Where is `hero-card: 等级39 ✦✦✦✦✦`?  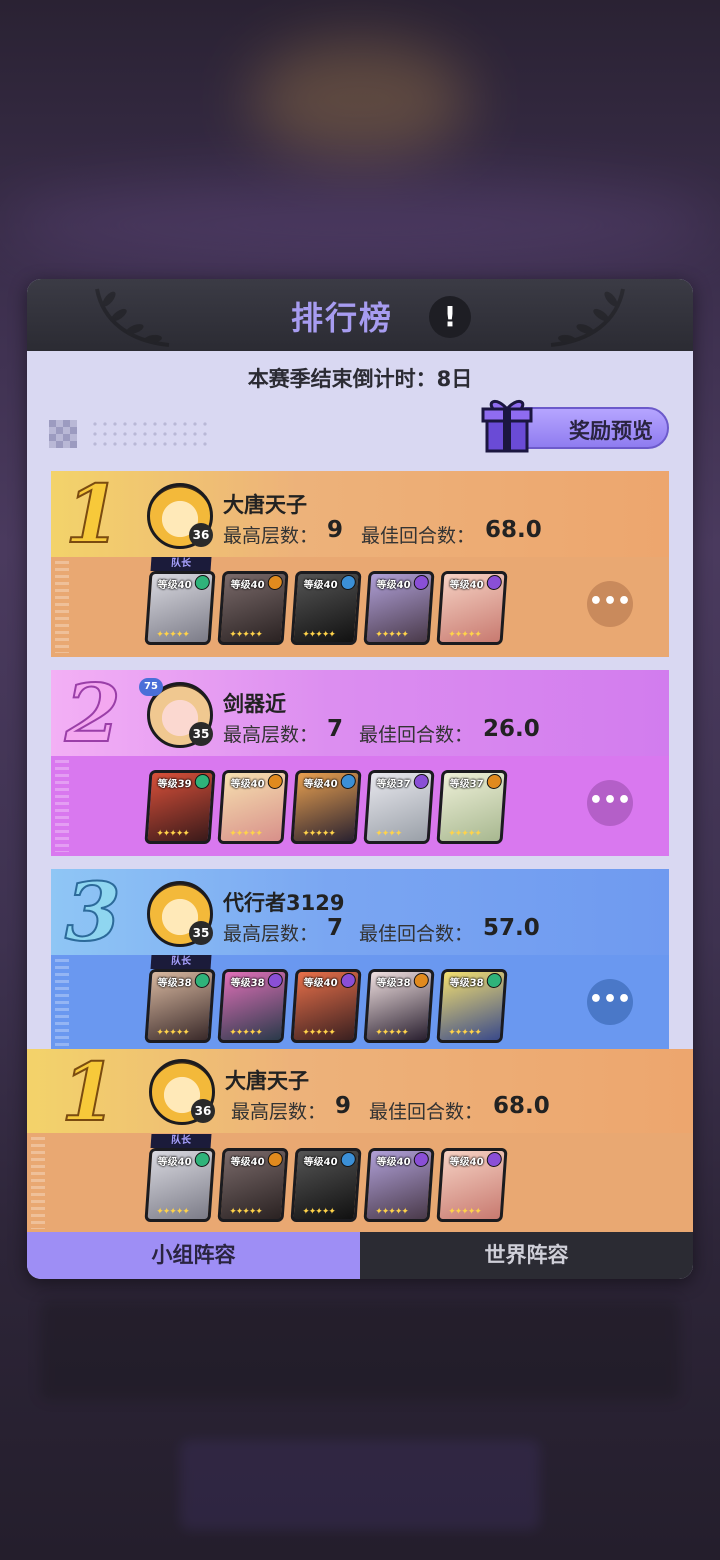 hero-card: 等级39 ✦✦✦✦✦ is located at coordinates (180, 807).